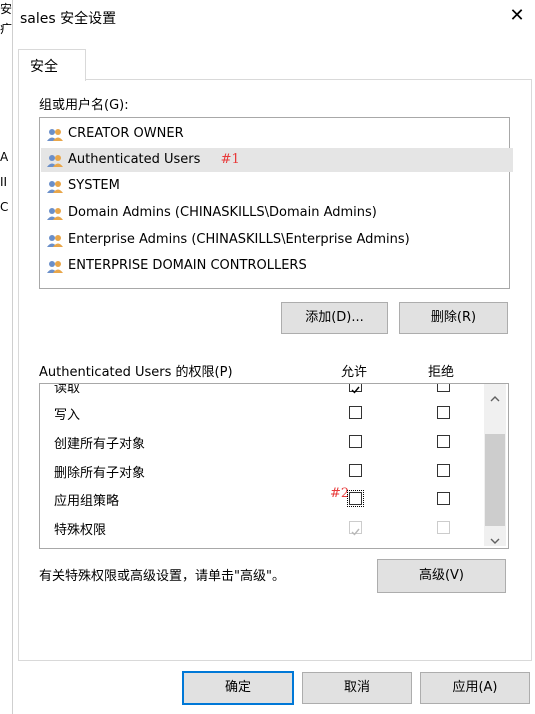 Image resolution: width=535 pixels, height=714 pixels. What do you see at coordinates (357, 688) in the screenshot?
I see `cancel-button: 取消` at bounding box center [357, 688].